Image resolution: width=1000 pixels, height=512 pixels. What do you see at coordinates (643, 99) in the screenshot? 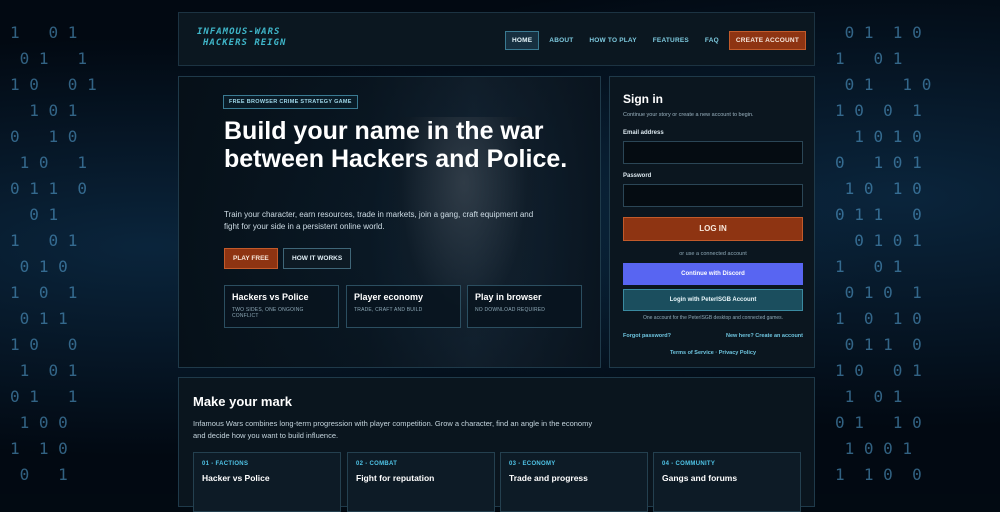
I see `signin-title: Sign in` at bounding box center [643, 99].